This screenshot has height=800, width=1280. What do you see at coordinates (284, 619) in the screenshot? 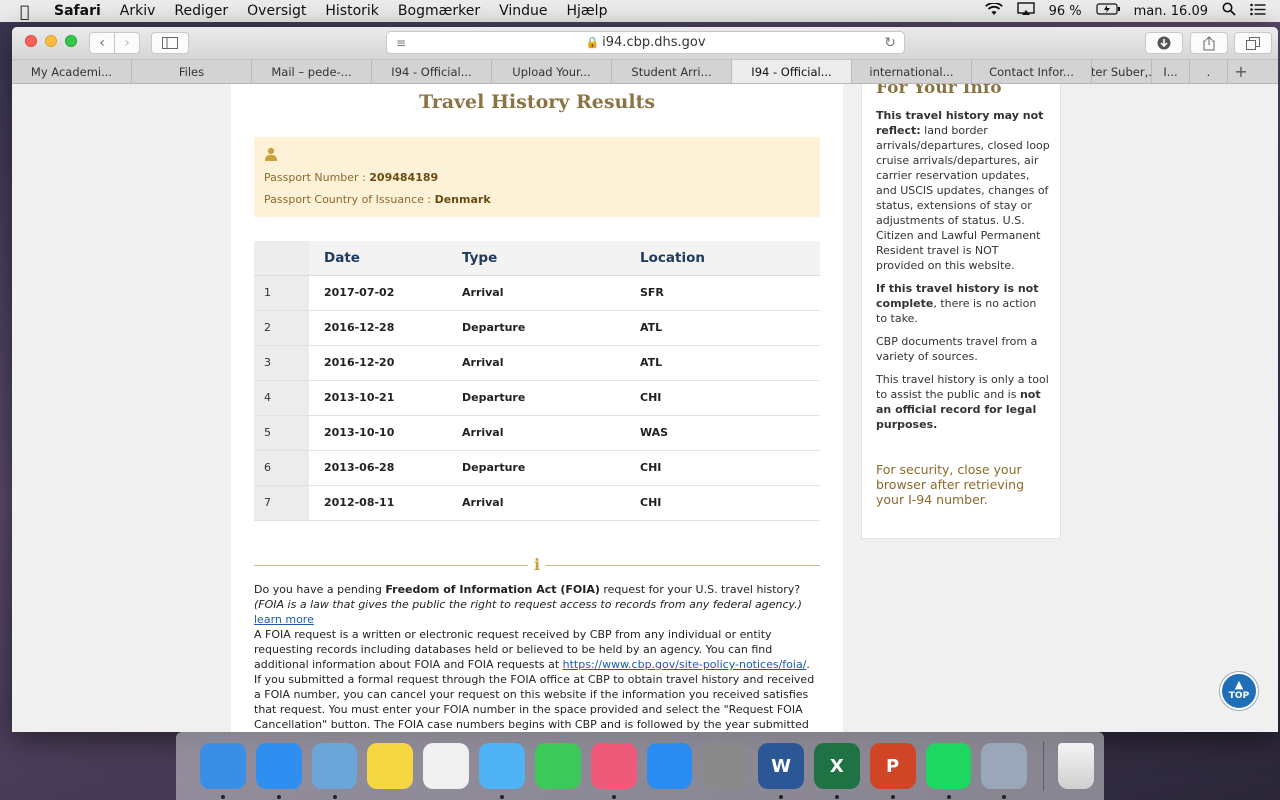
I see `learn-more-link: learn more` at bounding box center [284, 619].